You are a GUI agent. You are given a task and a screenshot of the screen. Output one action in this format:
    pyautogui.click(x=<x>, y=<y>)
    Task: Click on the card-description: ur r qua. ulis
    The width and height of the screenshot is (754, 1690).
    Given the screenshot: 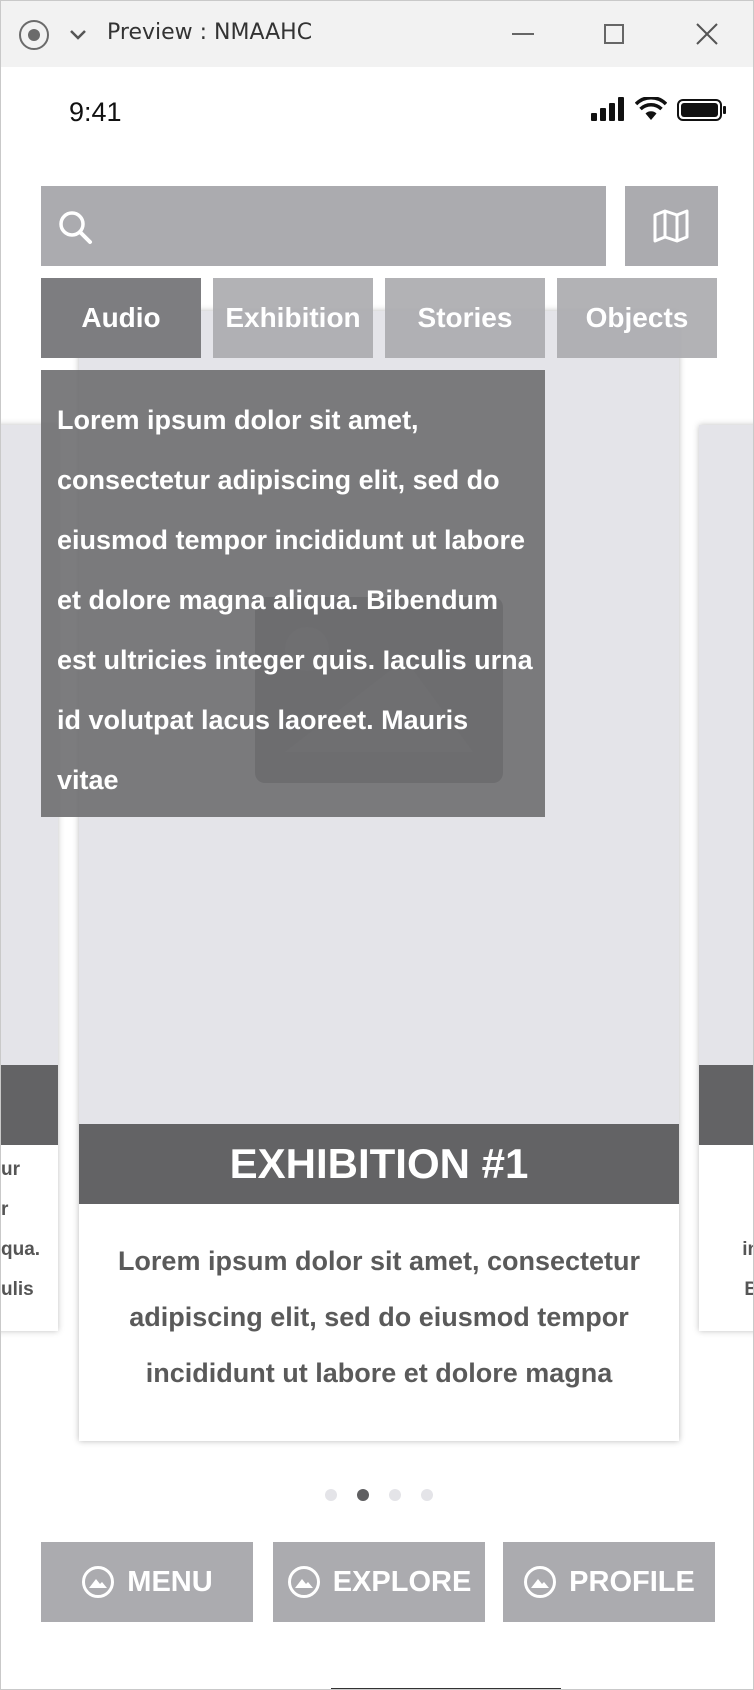 What is the action you would take?
    pyautogui.click(x=21, y=1229)
    